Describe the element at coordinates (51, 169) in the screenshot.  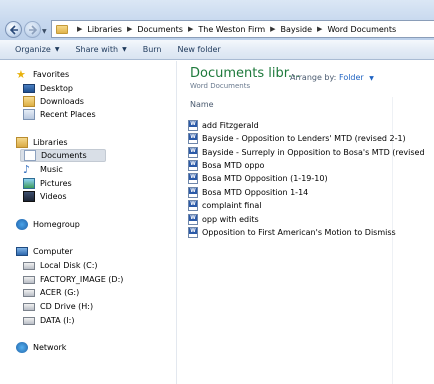
I see `nav-music-label: Music` at that location.